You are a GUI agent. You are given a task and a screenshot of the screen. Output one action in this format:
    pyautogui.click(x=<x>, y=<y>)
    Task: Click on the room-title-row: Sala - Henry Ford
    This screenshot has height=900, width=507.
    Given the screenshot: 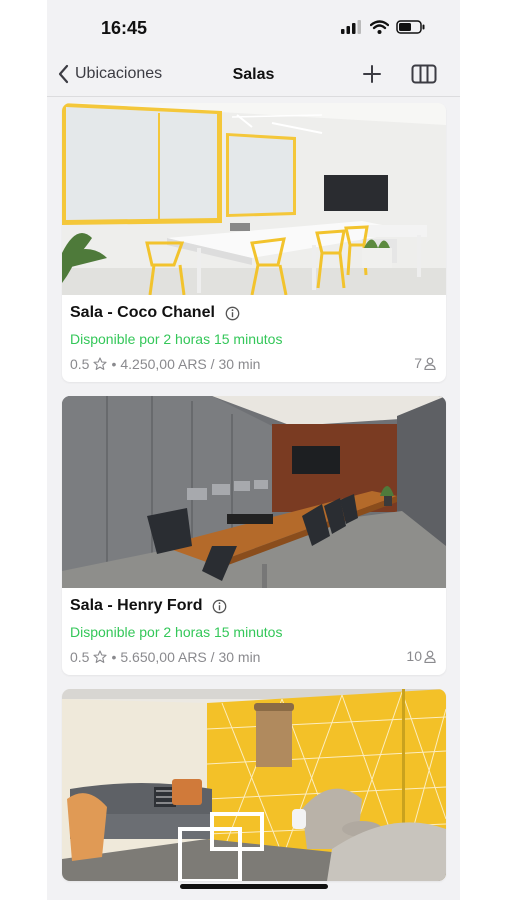 What is the action you would take?
    pyautogui.click(x=254, y=606)
    